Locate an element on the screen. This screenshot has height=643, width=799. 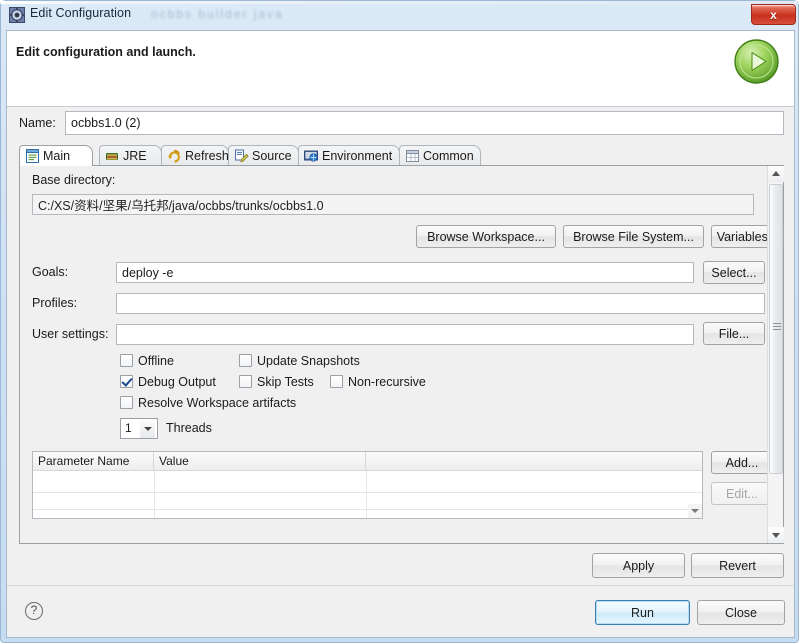
question-mark-icon: ? is located at coordinates (34, 611).